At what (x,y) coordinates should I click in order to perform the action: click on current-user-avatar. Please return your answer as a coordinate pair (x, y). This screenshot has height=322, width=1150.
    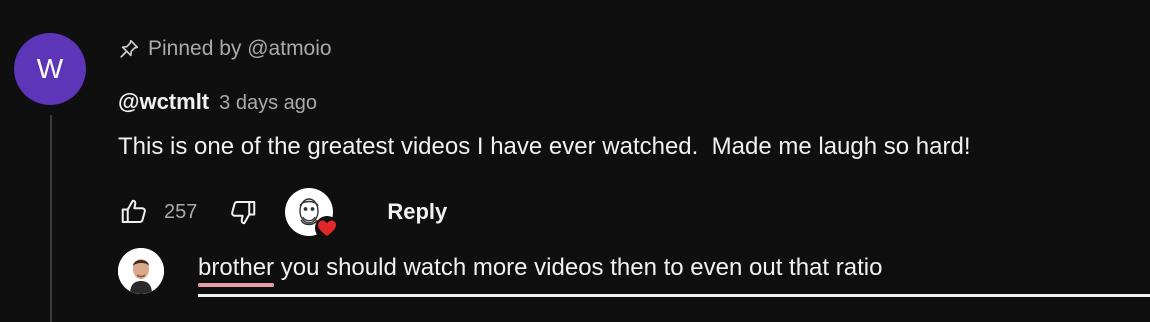
    Looking at the image, I should click on (141, 271).